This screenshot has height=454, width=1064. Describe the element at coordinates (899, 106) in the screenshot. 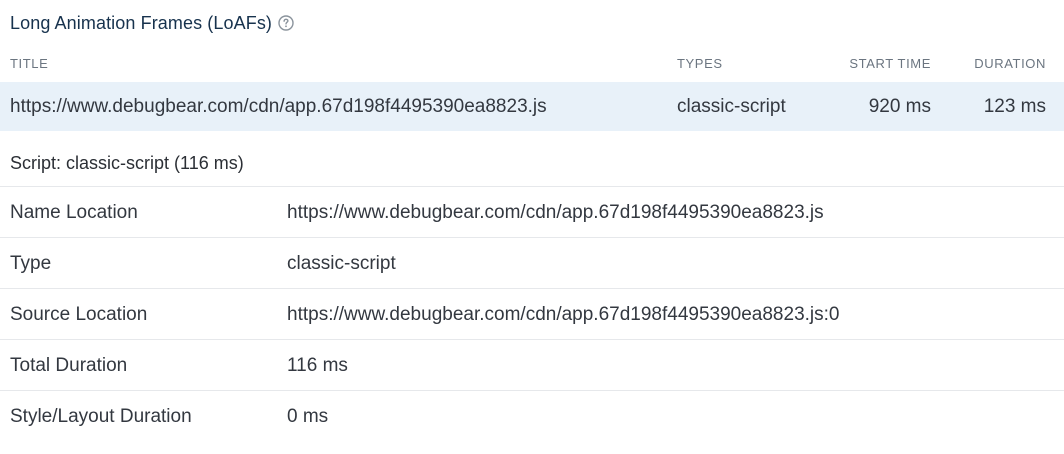

I see `row-start-time-cell: 920 ms` at that location.